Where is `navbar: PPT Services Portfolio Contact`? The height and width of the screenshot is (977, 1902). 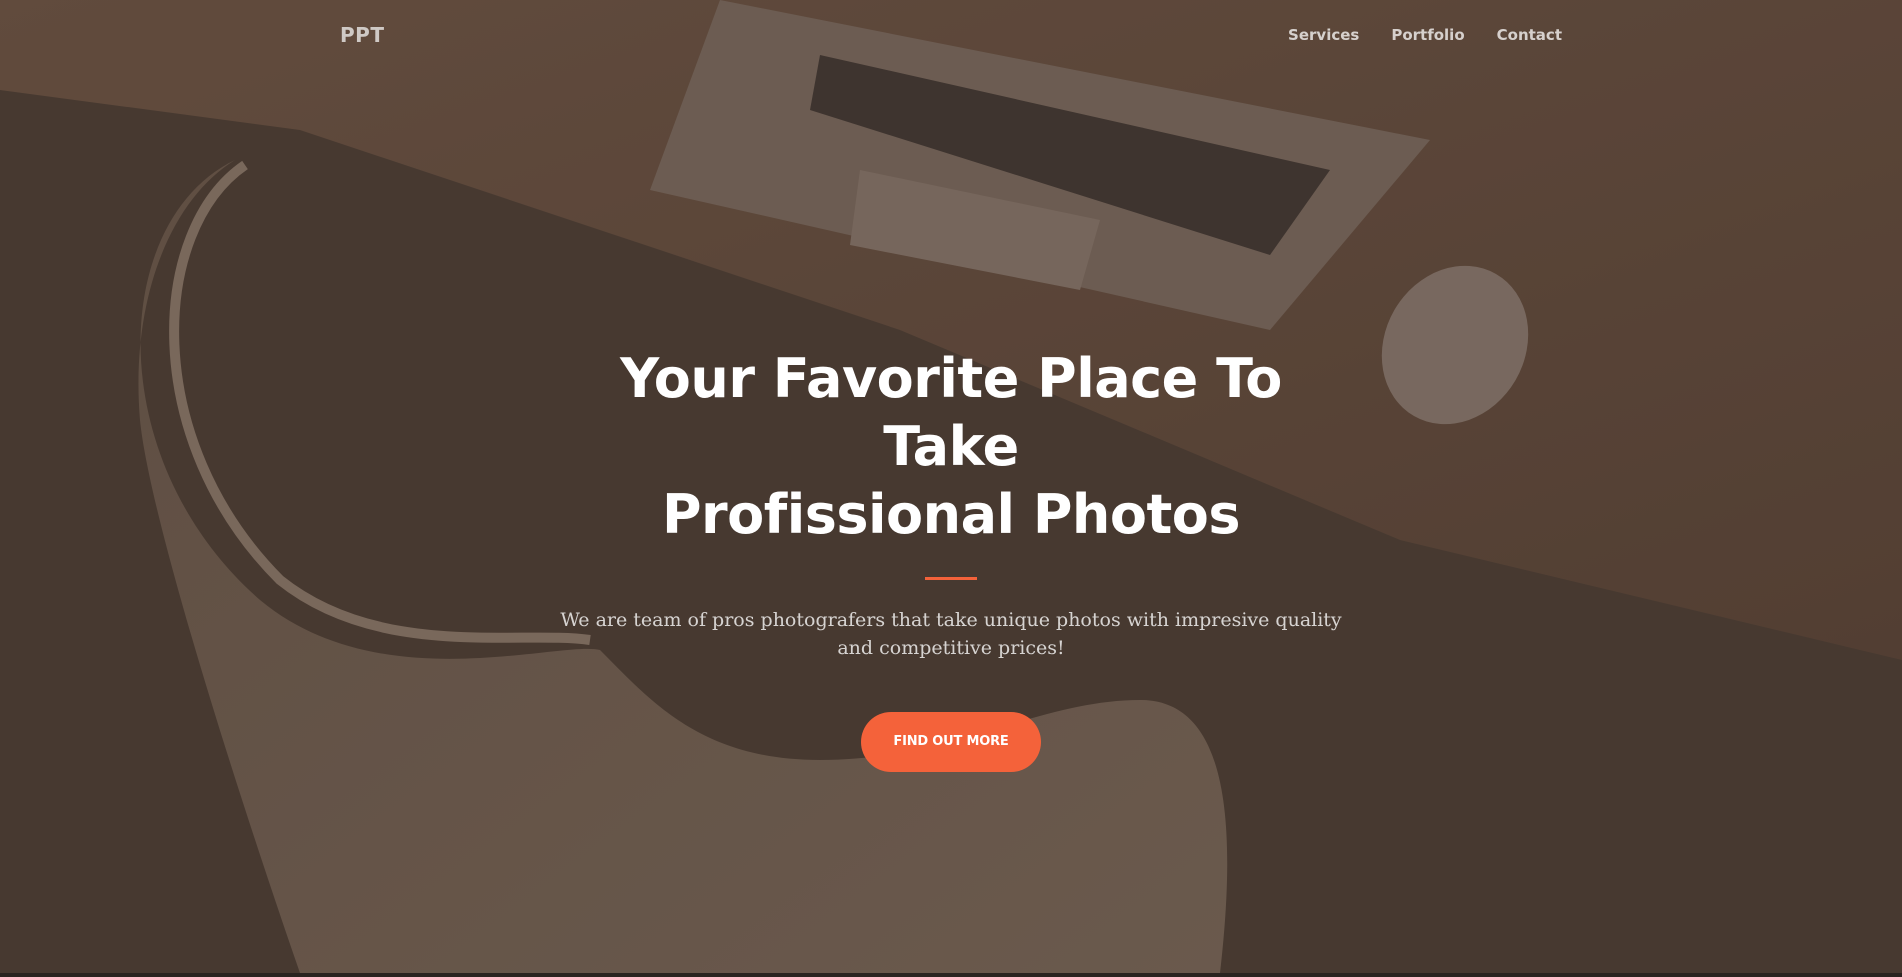 navbar: PPT Services Portfolio Contact is located at coordinates (951, 35).